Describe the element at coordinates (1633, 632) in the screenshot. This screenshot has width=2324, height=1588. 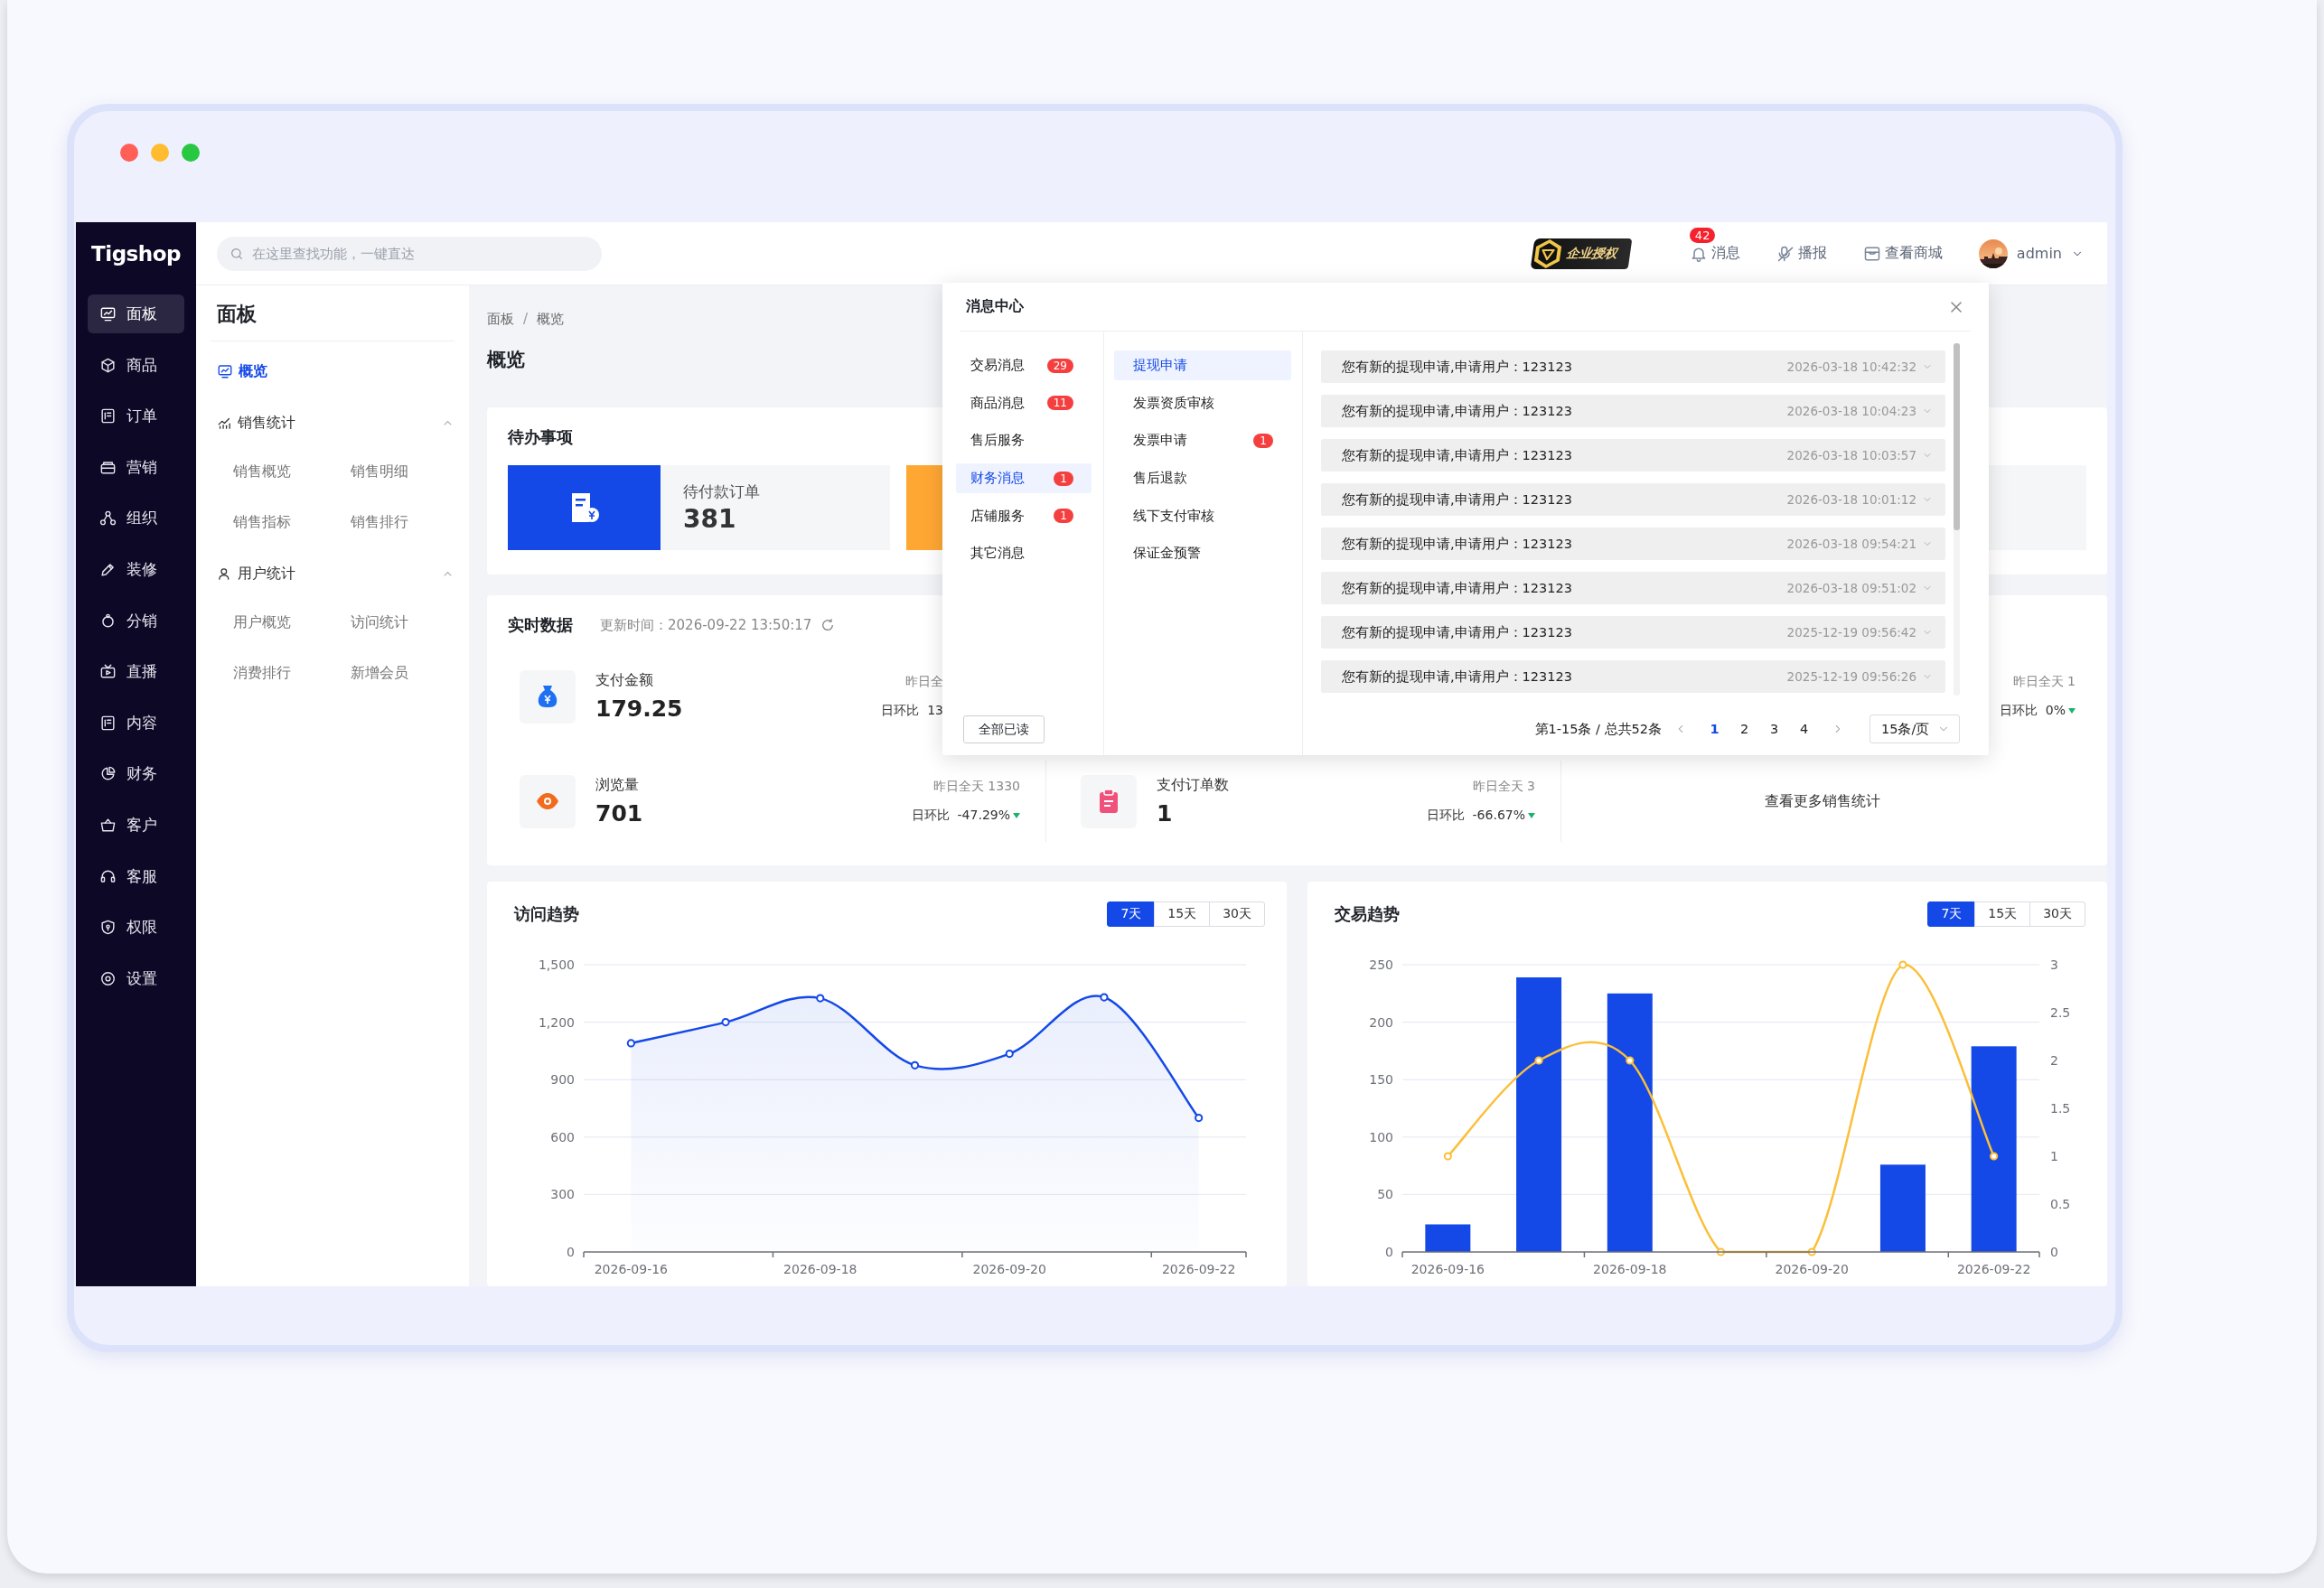
I see `message-row: 您有新的提现申请,申请用户：123123 2025-12-19 09:56:42` at that location.